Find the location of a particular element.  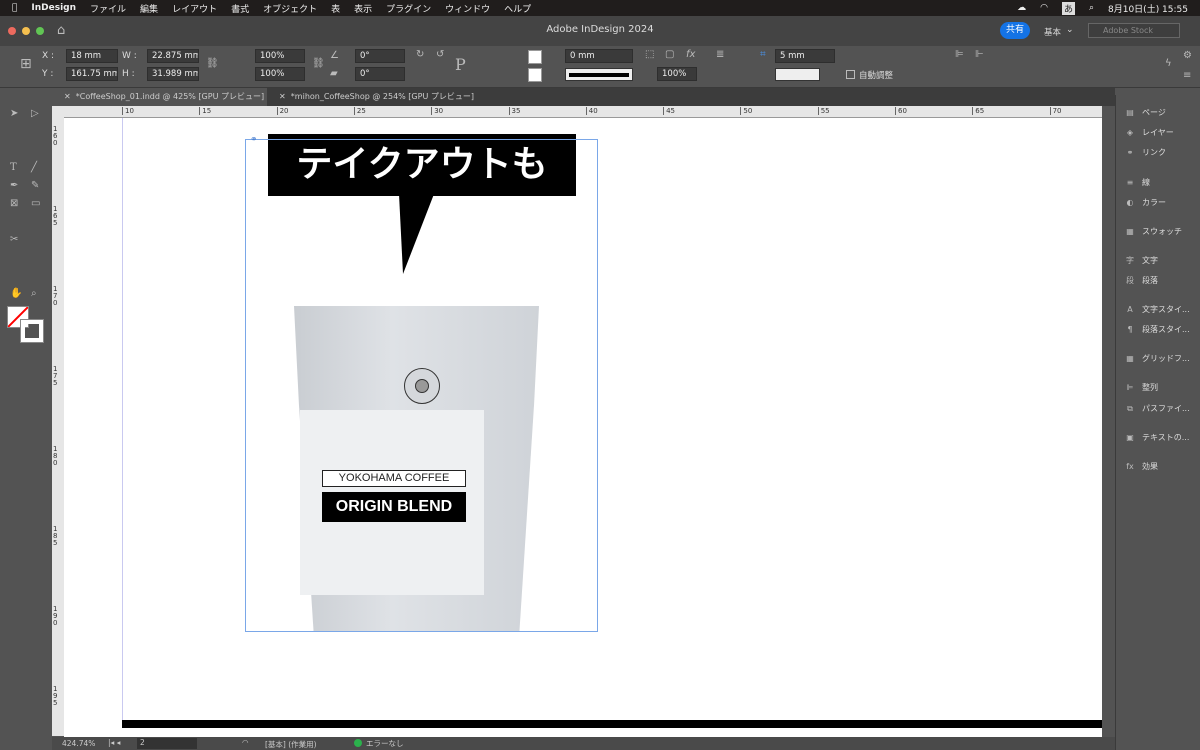

page-number-field: 2 is located at coordinates (167, 743).